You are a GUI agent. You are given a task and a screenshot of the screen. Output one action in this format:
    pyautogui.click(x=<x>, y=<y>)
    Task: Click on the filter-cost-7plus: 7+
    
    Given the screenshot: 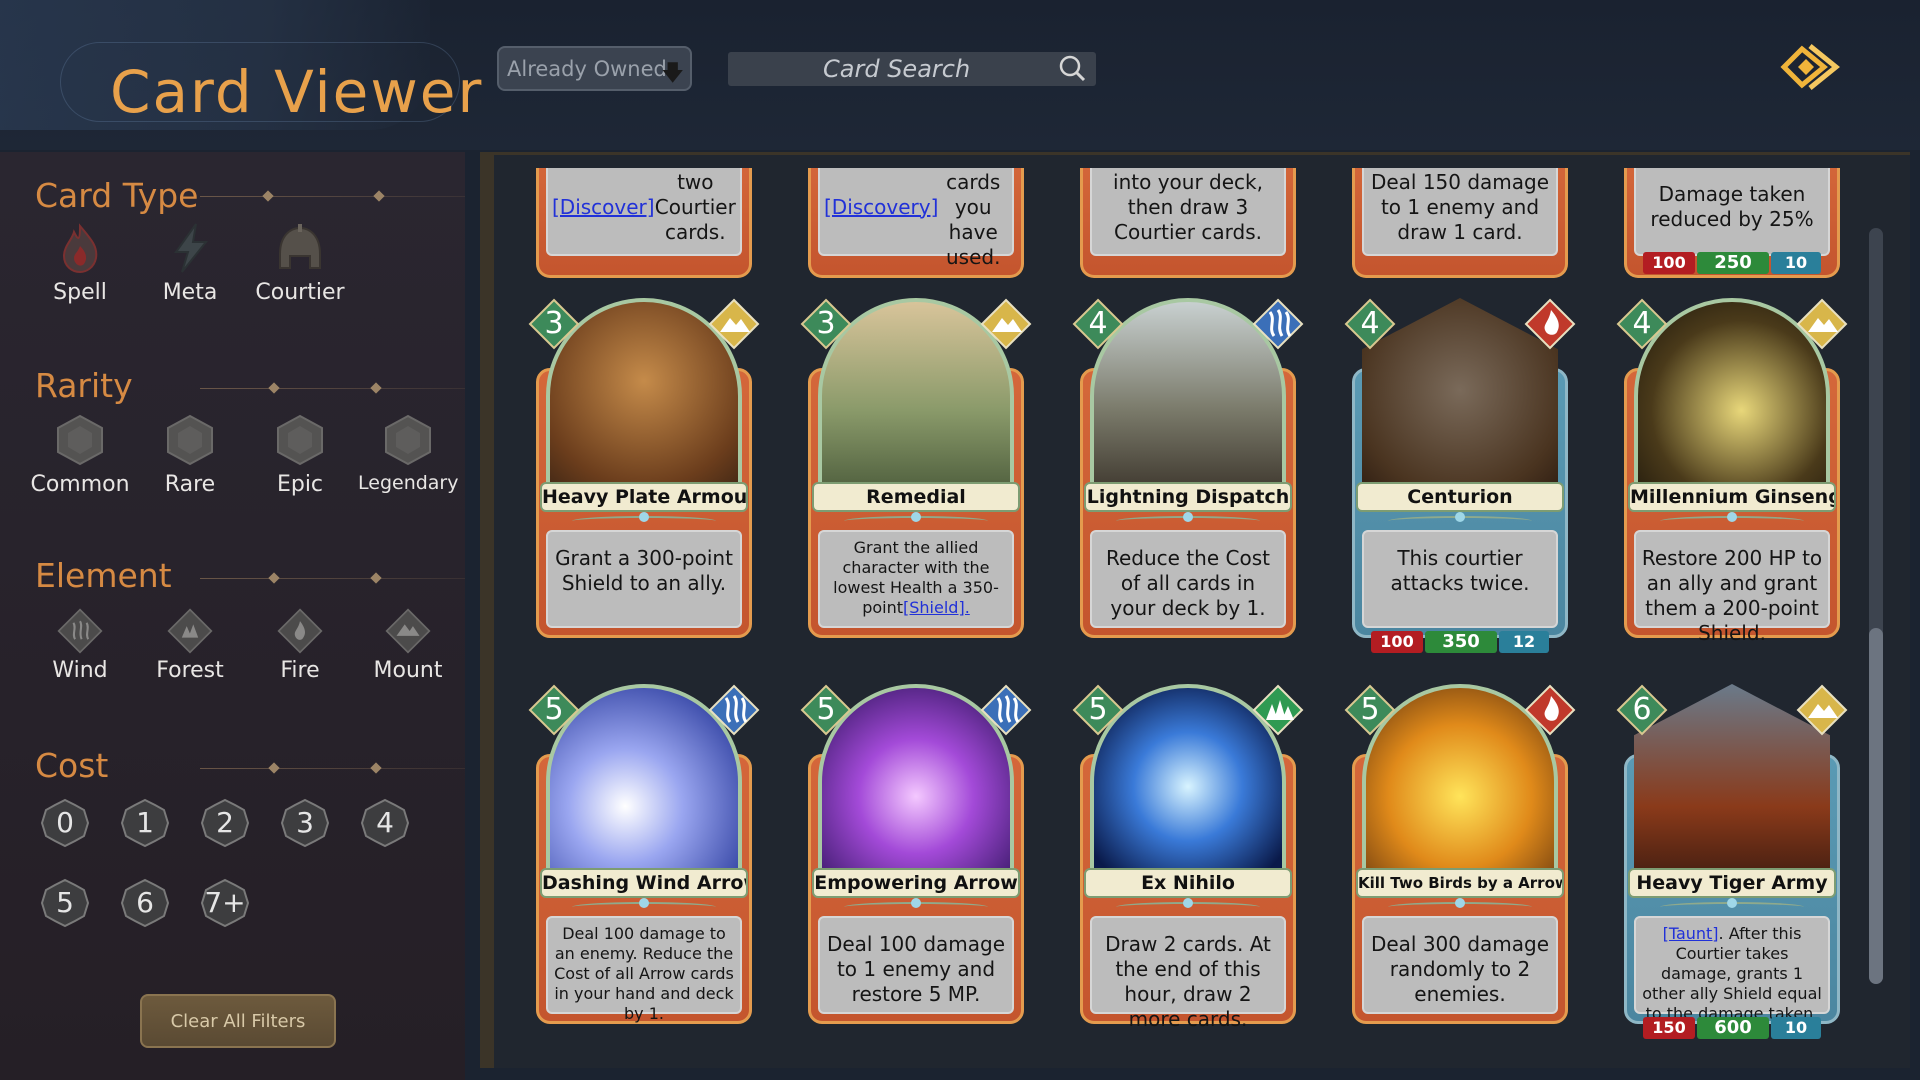 What is the action you would take?
    pyautogui.click(x=225, y=903)
    